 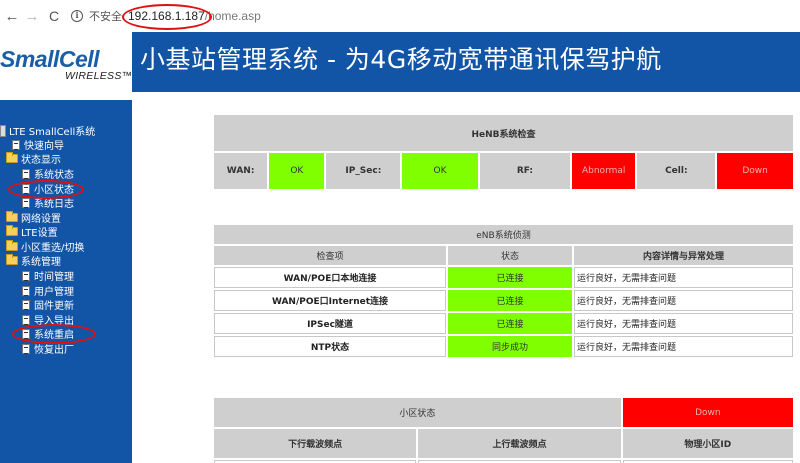 I want to click on table-row: IPSec隧道 已连接 运行良好，无需排查问题, so click(x=503, y=323).